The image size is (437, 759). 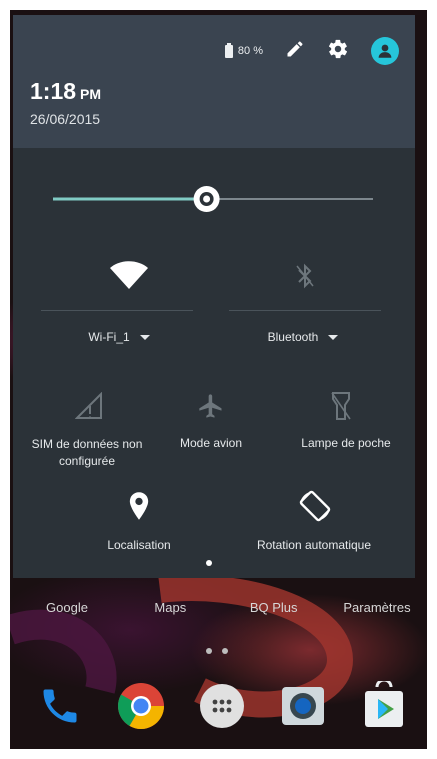 What do you see at coordinates (139, 506) in the screenshot?
I see `location-pin-icon` at bounding box center [139, 506].